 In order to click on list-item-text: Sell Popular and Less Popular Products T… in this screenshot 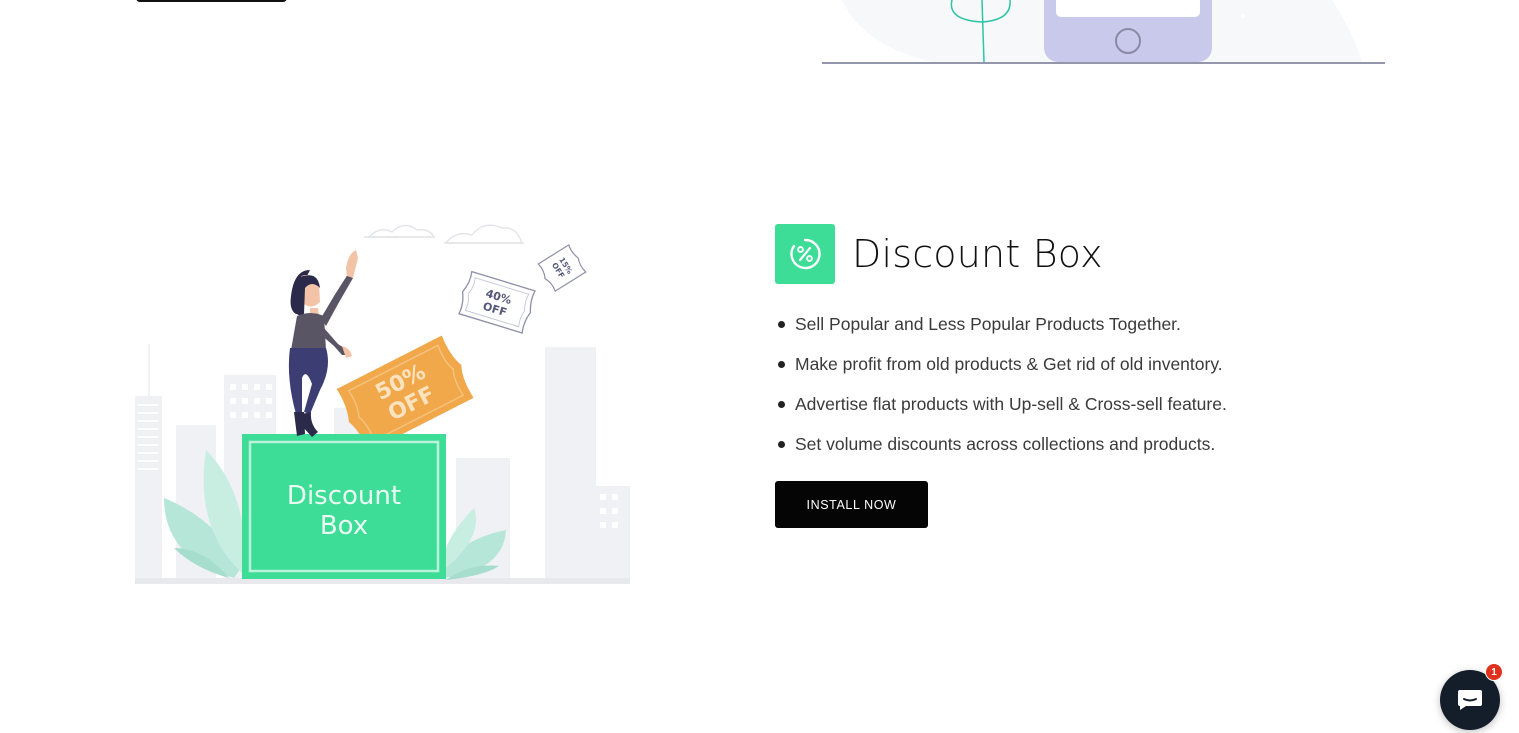, I will do `click(988, 324)`.